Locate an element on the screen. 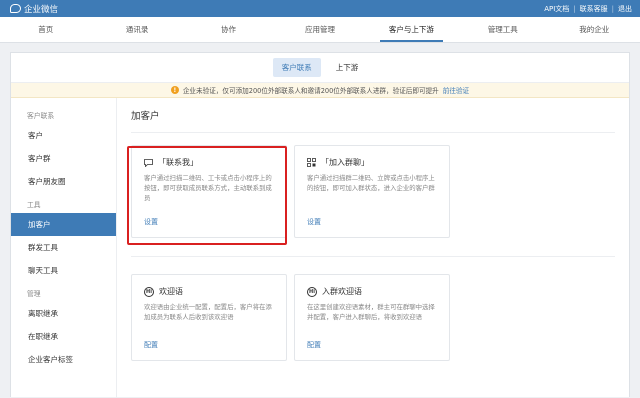  sub-tabs: 客户联系 上下游 is located at coordinates (320, 68).